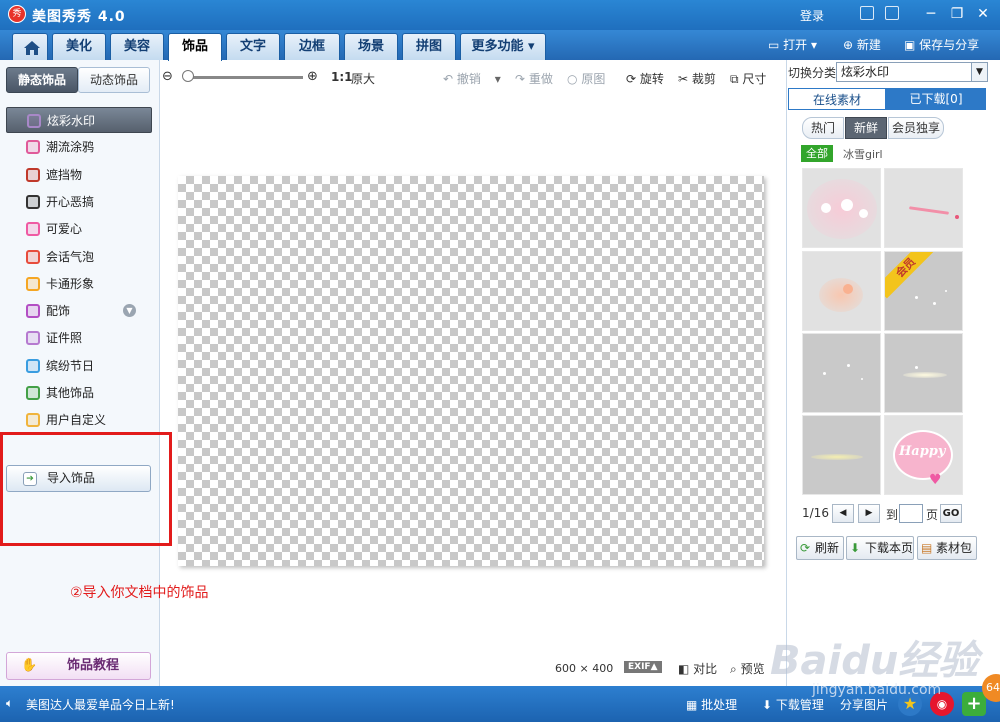  What do you see at coordinates (33, 420) in the screenshot?
I see `folder-icon` at bounding box center [33, 420].